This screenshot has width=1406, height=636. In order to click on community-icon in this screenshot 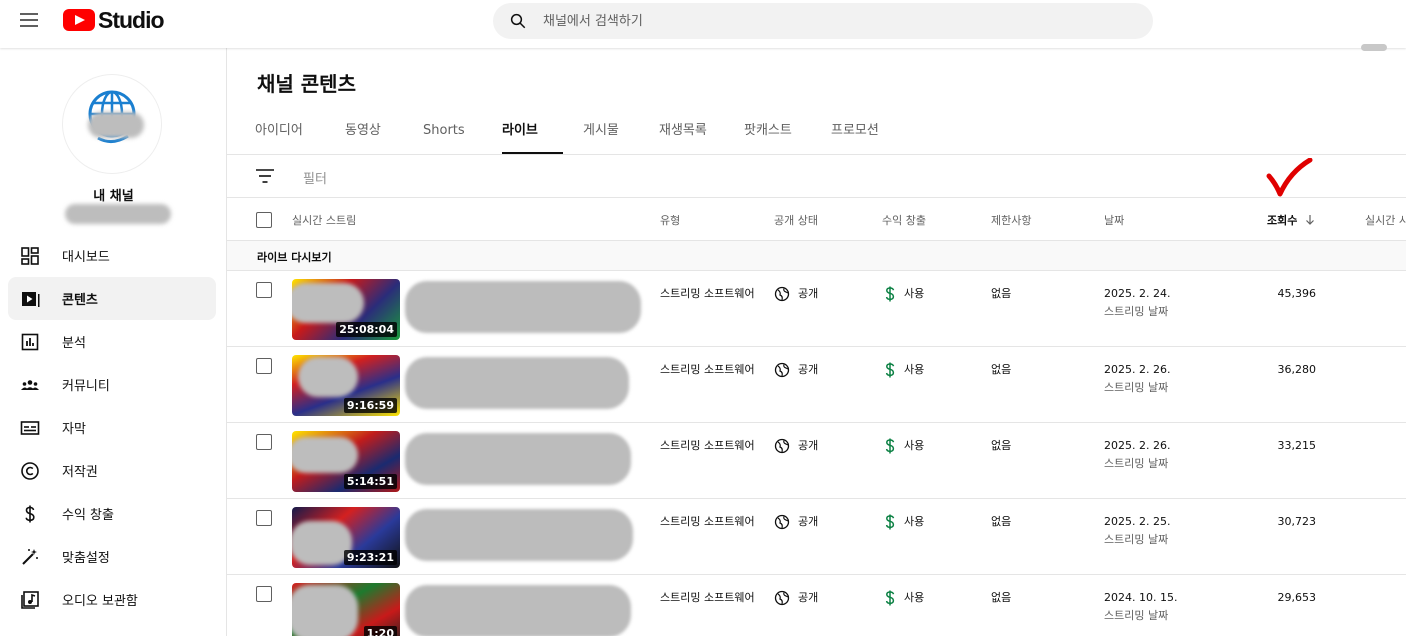, I will do `click(30, 384)`.